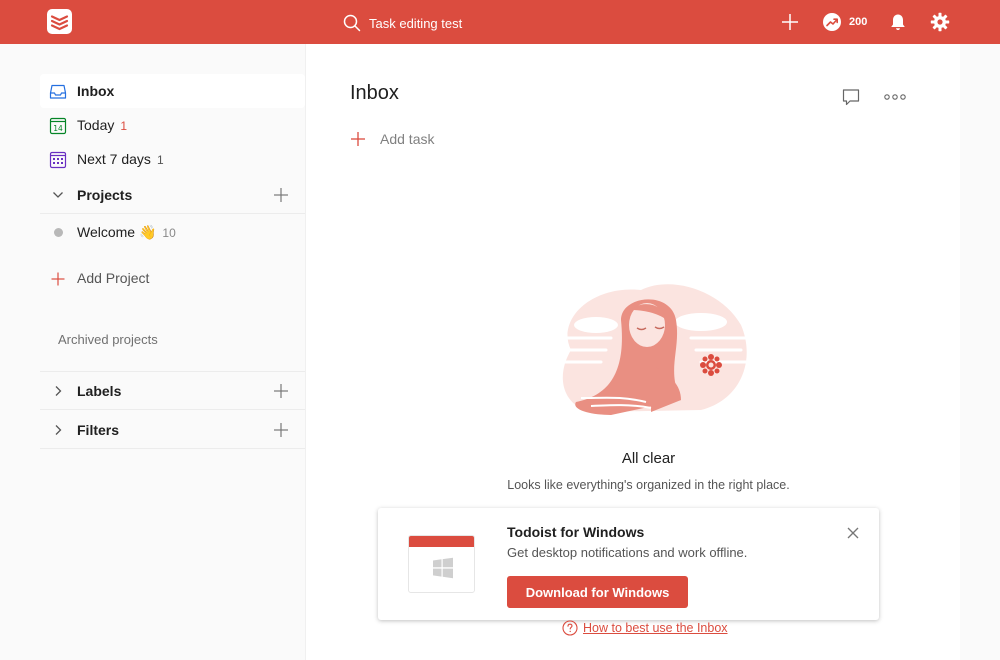 Image resolution: width=1000 pixels, height=660 pixels. Describe the element at coordinates (124, 126) in the screenshot. I see `today-count: 1` at that location.